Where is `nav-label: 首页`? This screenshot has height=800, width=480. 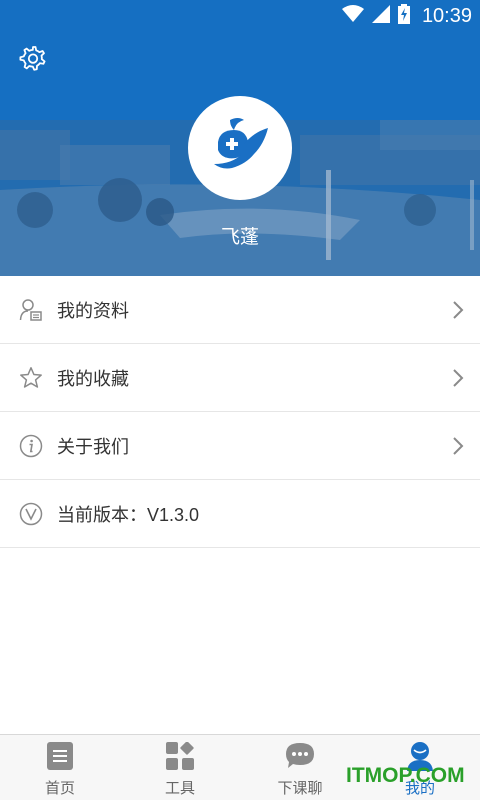
nav-label: 首页 is located at coordinates (59, 788).